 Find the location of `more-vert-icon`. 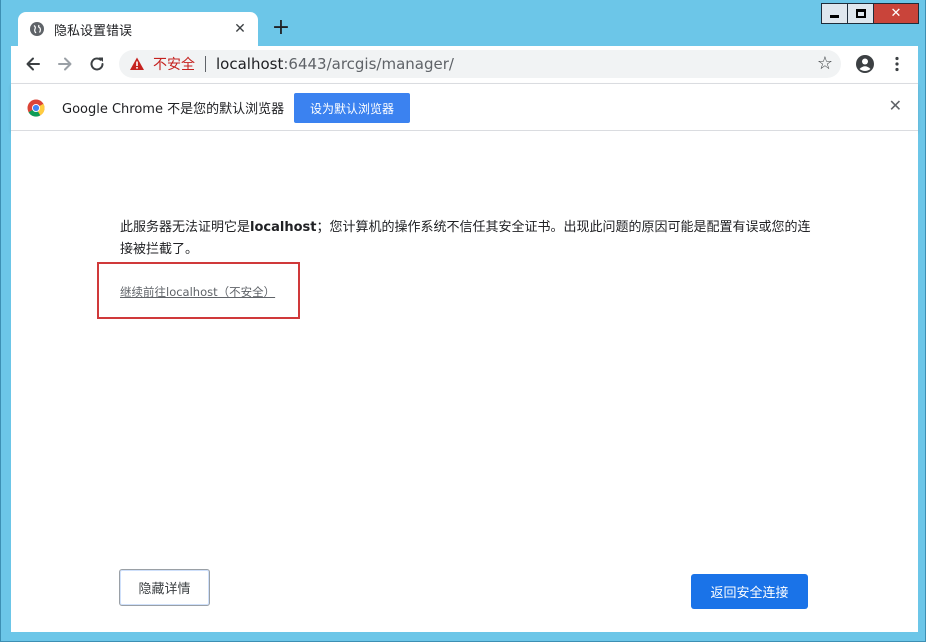

more-vert-icon is located at coordinates (897, 64).